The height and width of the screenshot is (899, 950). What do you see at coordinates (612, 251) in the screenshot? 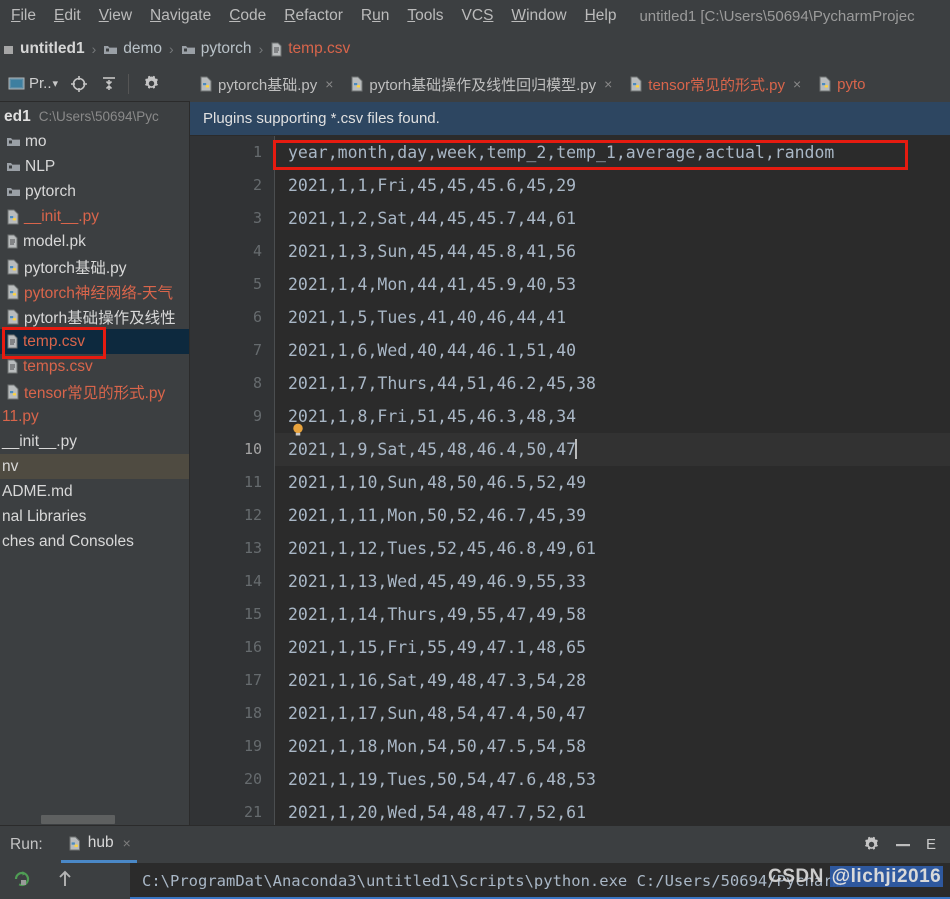
I see `code-line: 2021,1,3,Sun,45,44,45.8,41,56` at bounding box center [612, 251].